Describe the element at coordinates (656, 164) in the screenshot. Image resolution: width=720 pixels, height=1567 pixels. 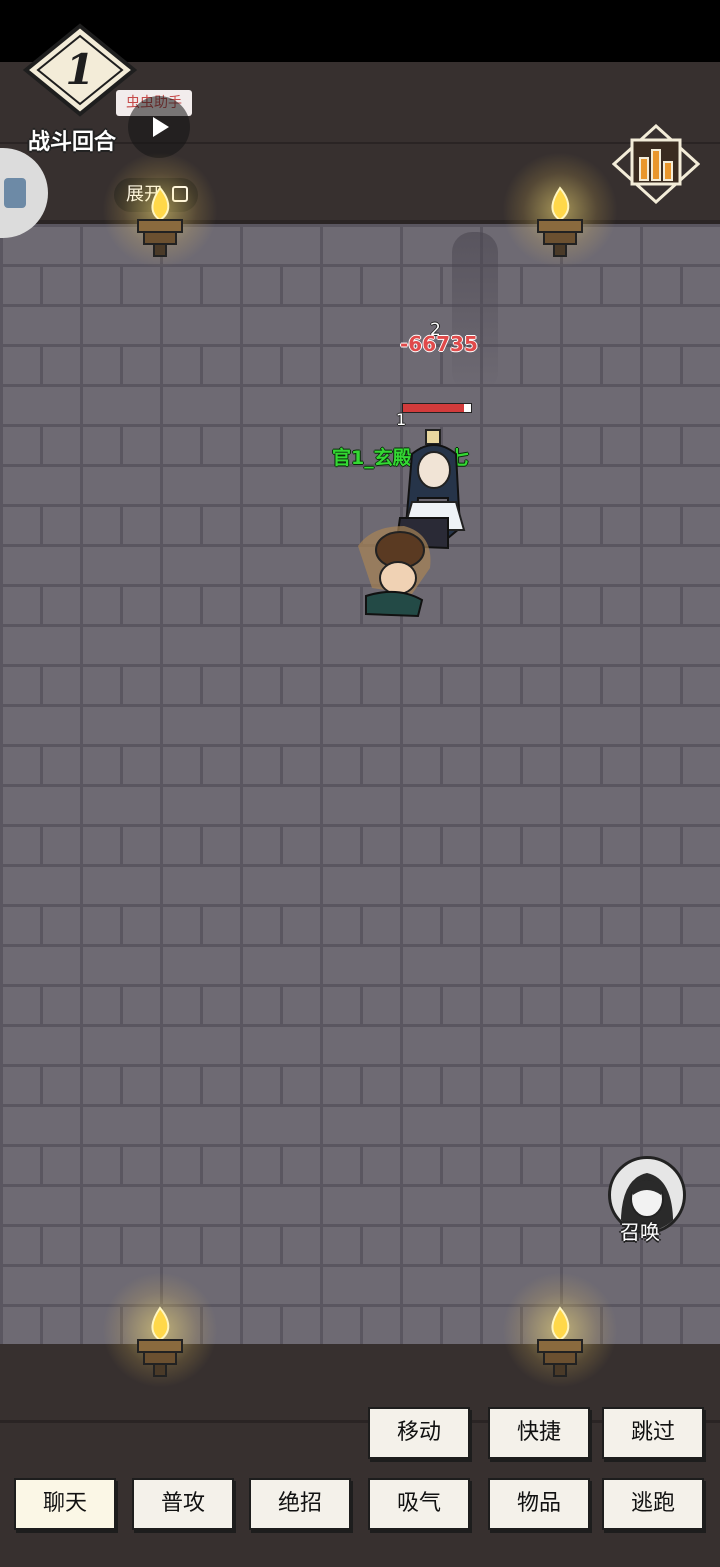
I see `stats-button` at that location.